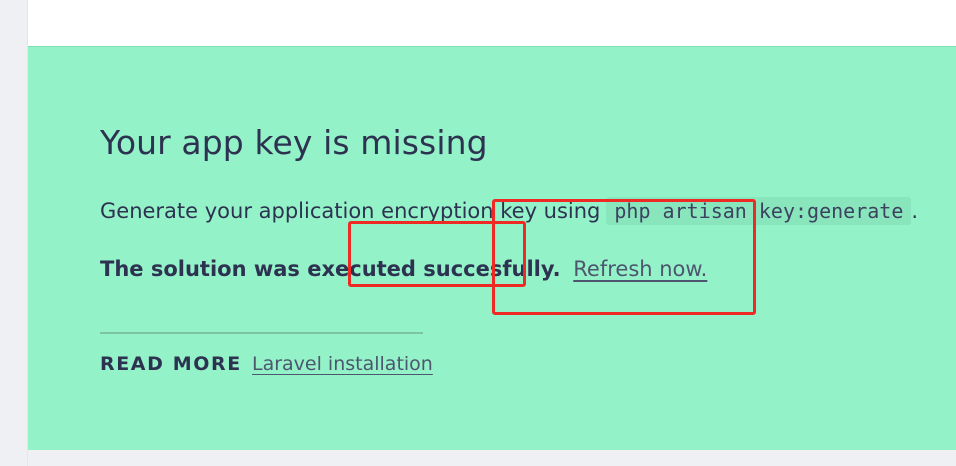 The image size is (956, 466). I want to click on bottom-strip, so click(492, 458).